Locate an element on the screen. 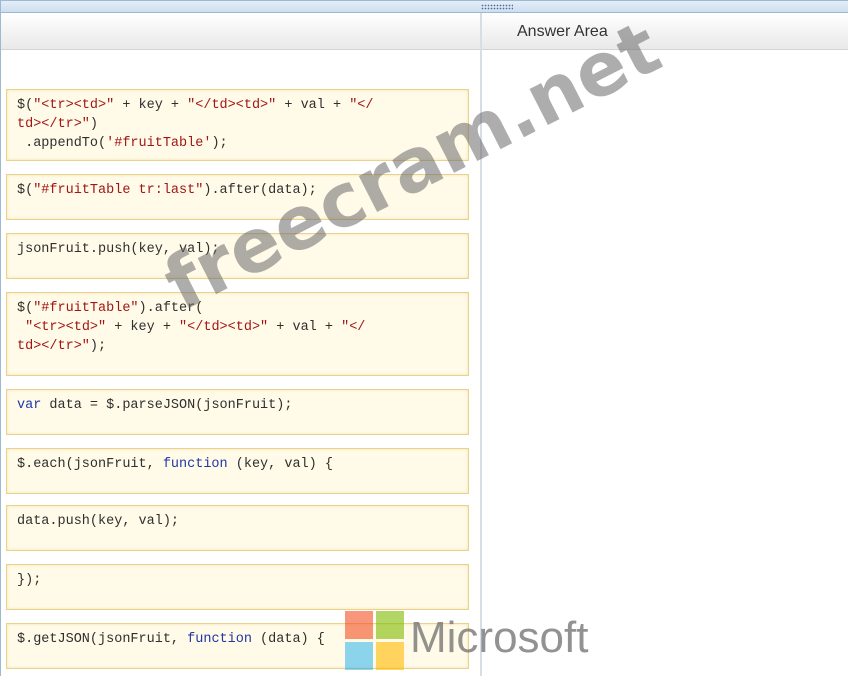  code-choice-9: $.getJSON(jsonFruit, function (data) { is located at coordinates (237, 646).